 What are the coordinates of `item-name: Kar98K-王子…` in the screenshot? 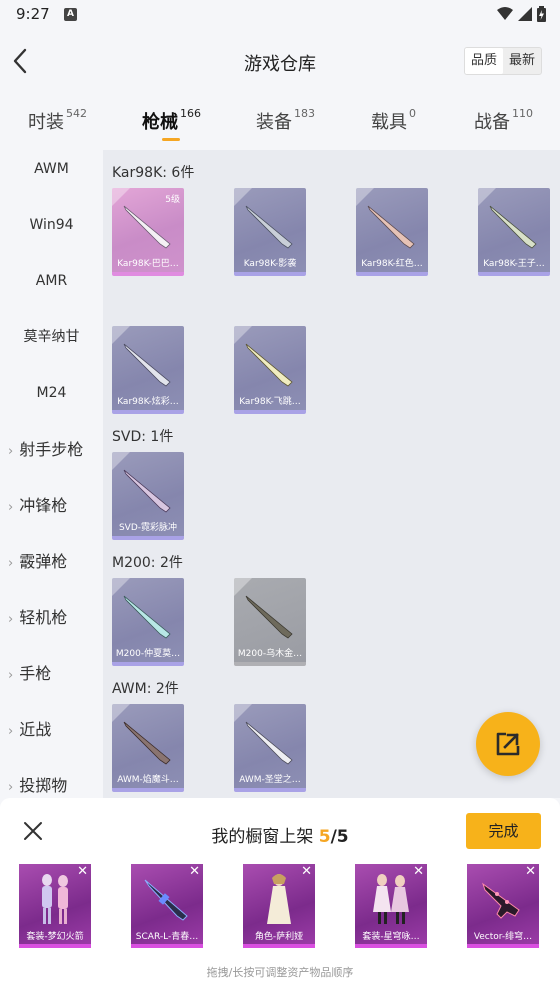 It's located at (514, 264).